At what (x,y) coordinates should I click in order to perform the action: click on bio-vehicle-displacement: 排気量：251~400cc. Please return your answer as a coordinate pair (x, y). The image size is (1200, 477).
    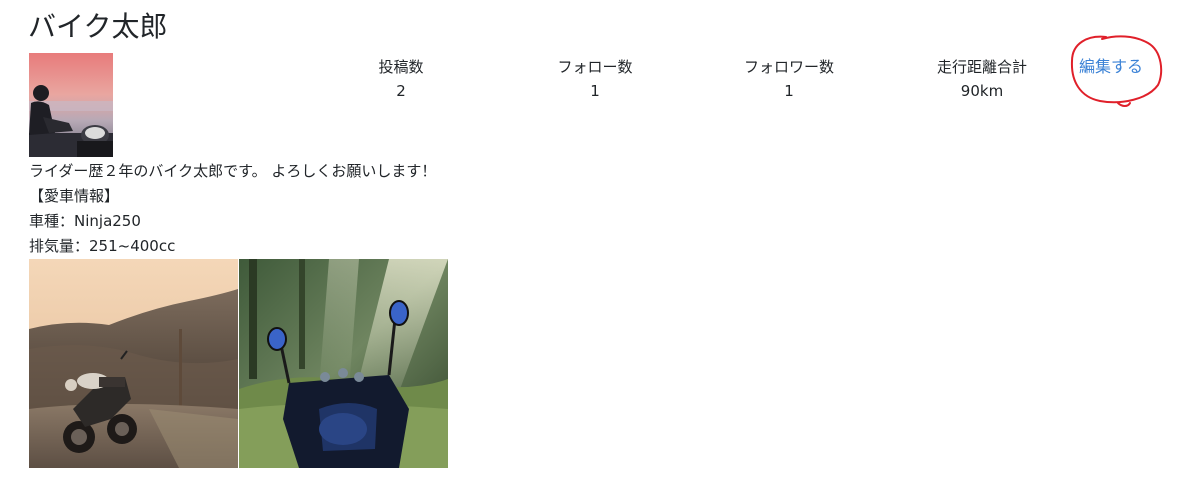
    Looking at the image, I should click on (102, 246).